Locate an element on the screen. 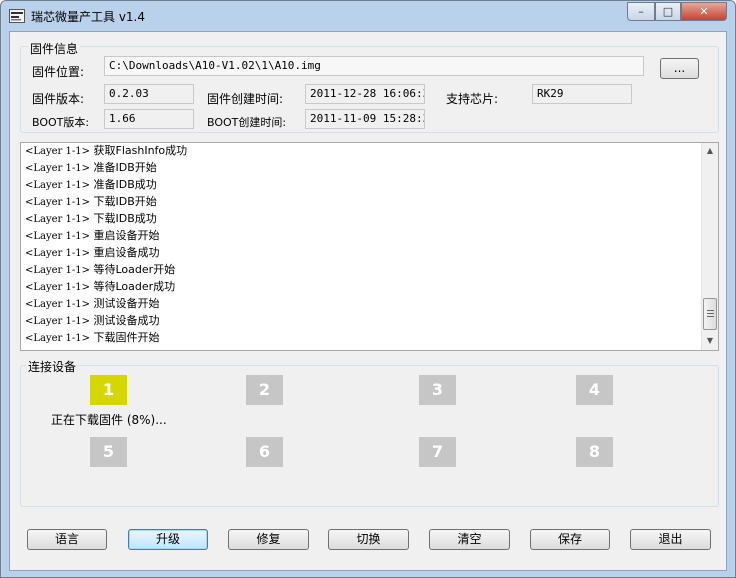  device-slot-4: 4 is located at coordinates (594, 390).